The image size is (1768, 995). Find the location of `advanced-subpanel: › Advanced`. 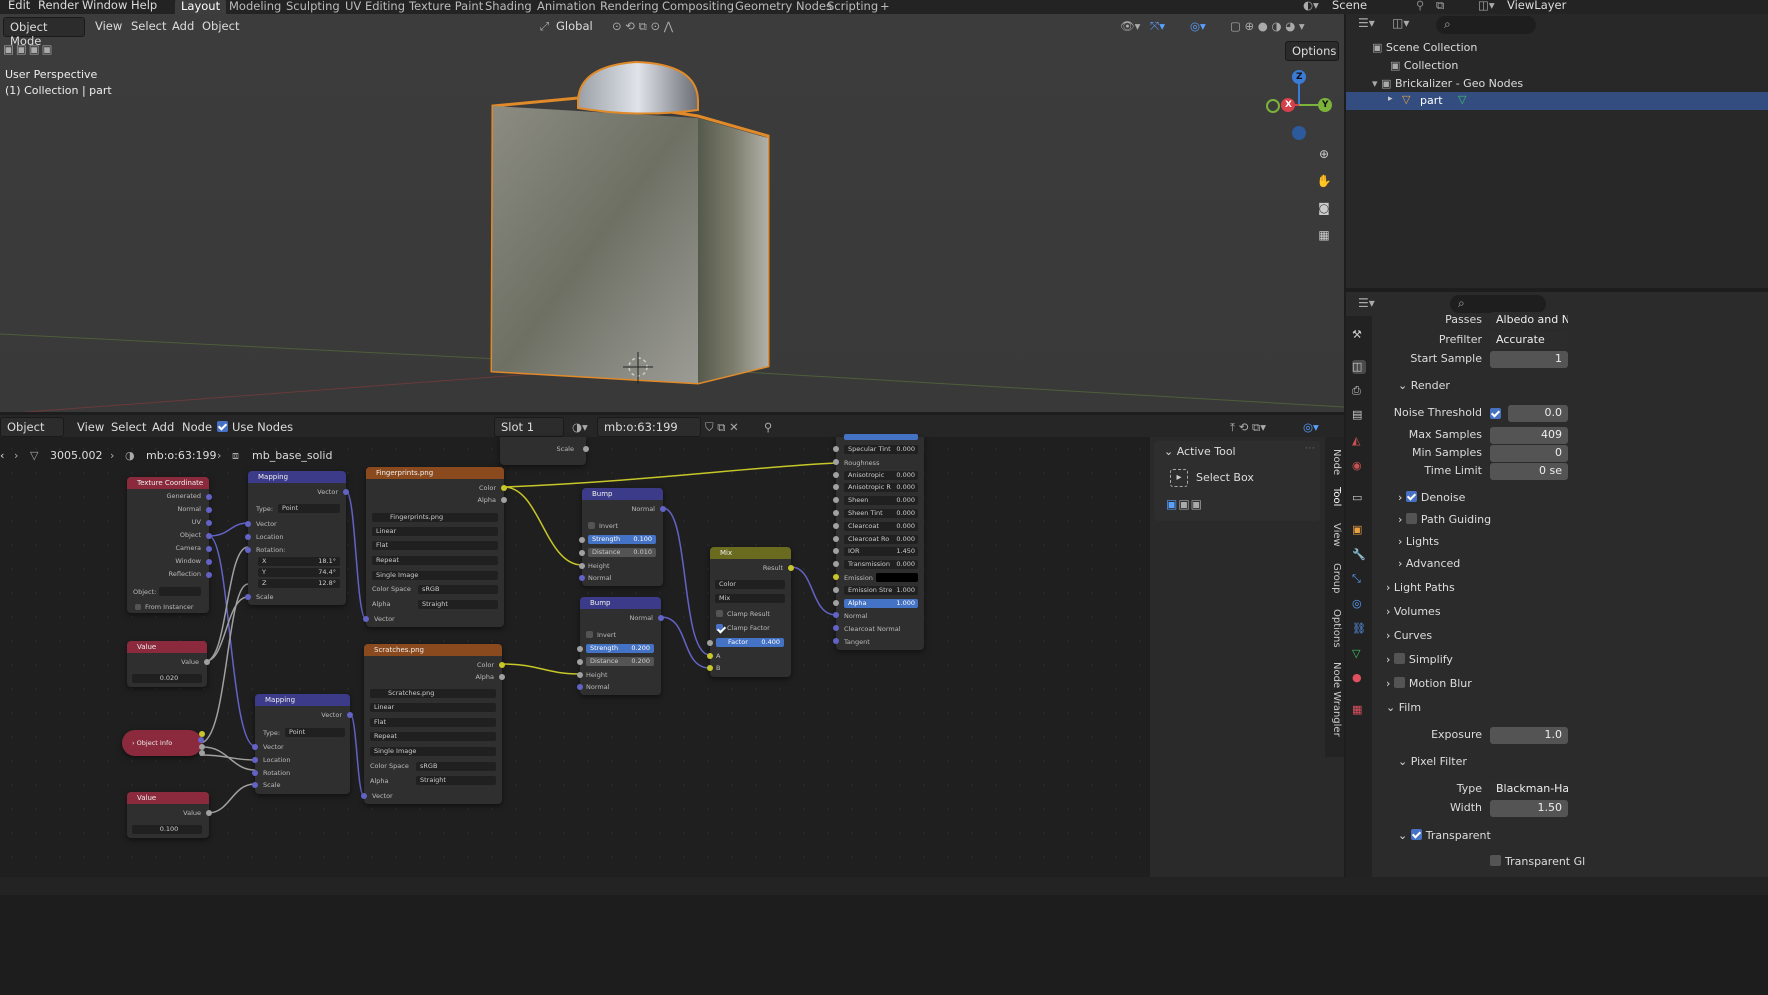

advanced-subpanel: › Advanced is located at coordinates (1429, 563).